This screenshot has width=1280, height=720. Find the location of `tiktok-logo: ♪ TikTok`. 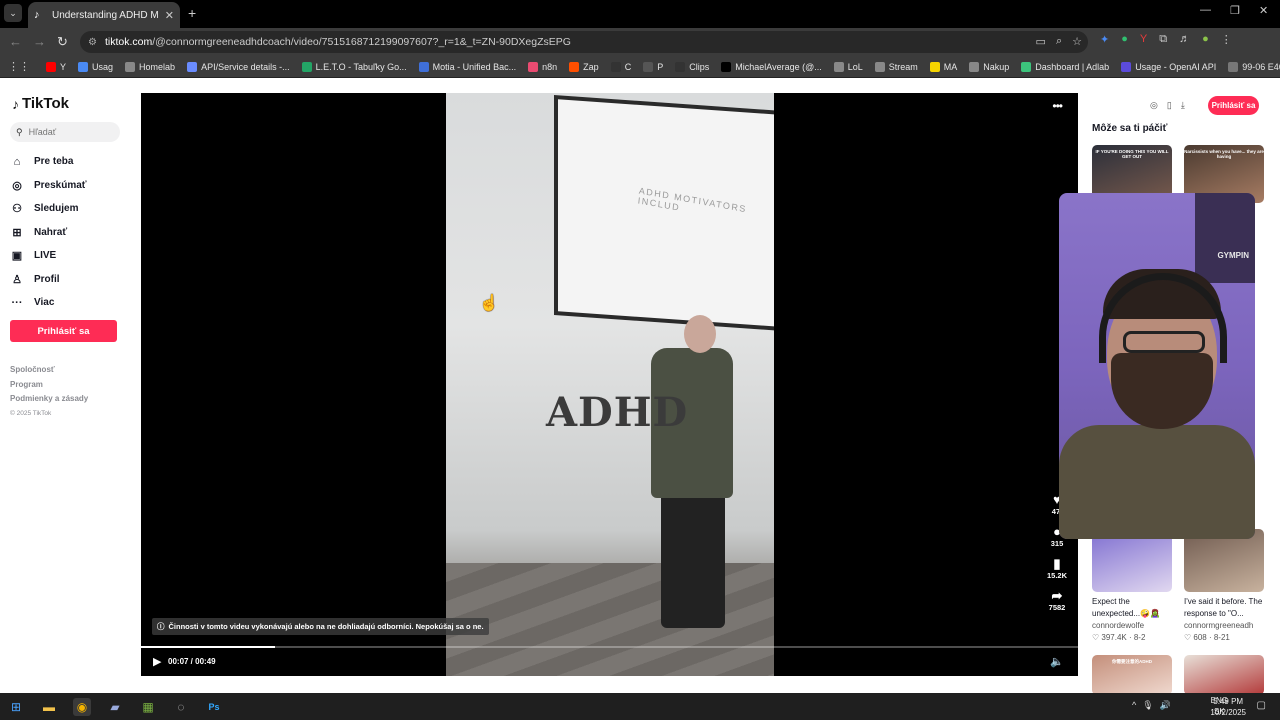

tiktok-logo: ♪ TikTok is located at coordinates (40, 103).